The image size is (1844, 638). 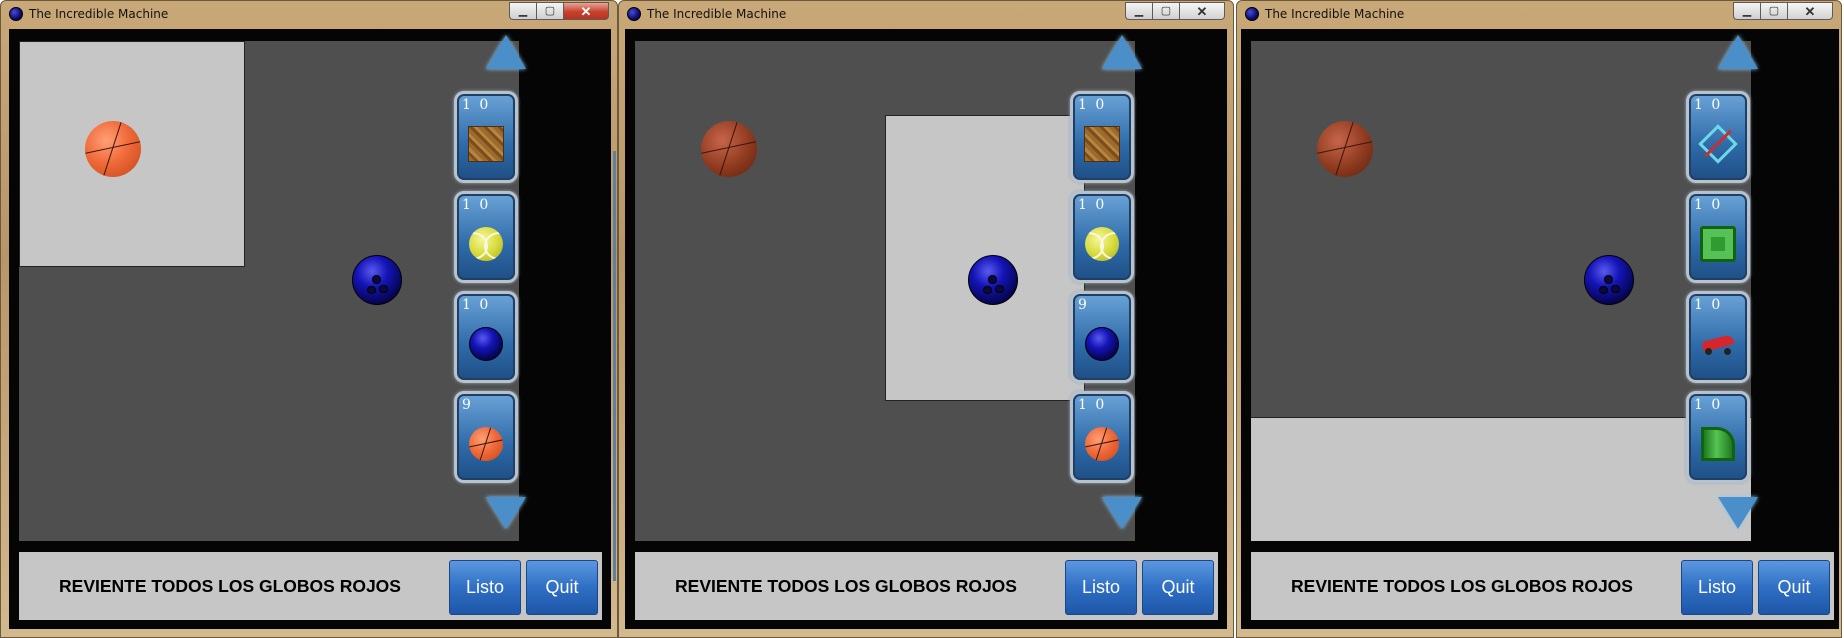 What do you see at coordinates (1718, 344) in the screenshot?
I see `red-toy-car-icon` at bounding box center [1718, 344].